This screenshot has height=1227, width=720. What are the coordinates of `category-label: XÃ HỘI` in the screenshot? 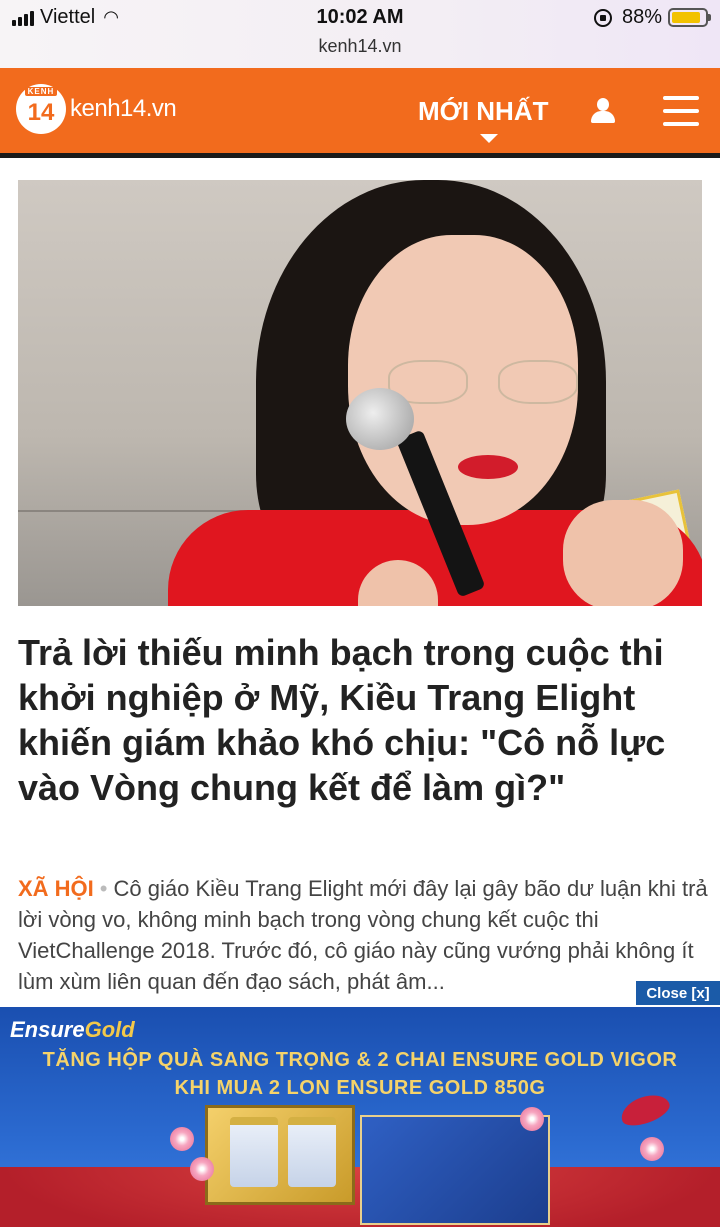 It's located at (56, 888).